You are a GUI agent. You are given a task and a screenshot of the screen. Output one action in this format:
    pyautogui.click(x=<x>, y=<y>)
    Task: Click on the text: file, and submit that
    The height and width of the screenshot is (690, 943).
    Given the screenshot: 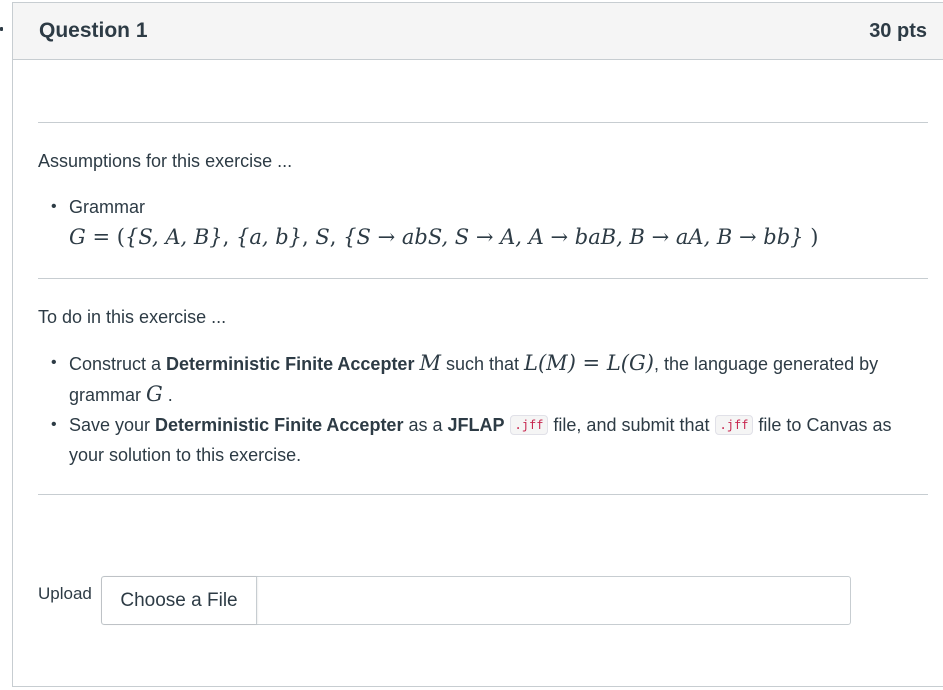 What is the action you would take?
    pyautogui.click(x=631, y=425)
    